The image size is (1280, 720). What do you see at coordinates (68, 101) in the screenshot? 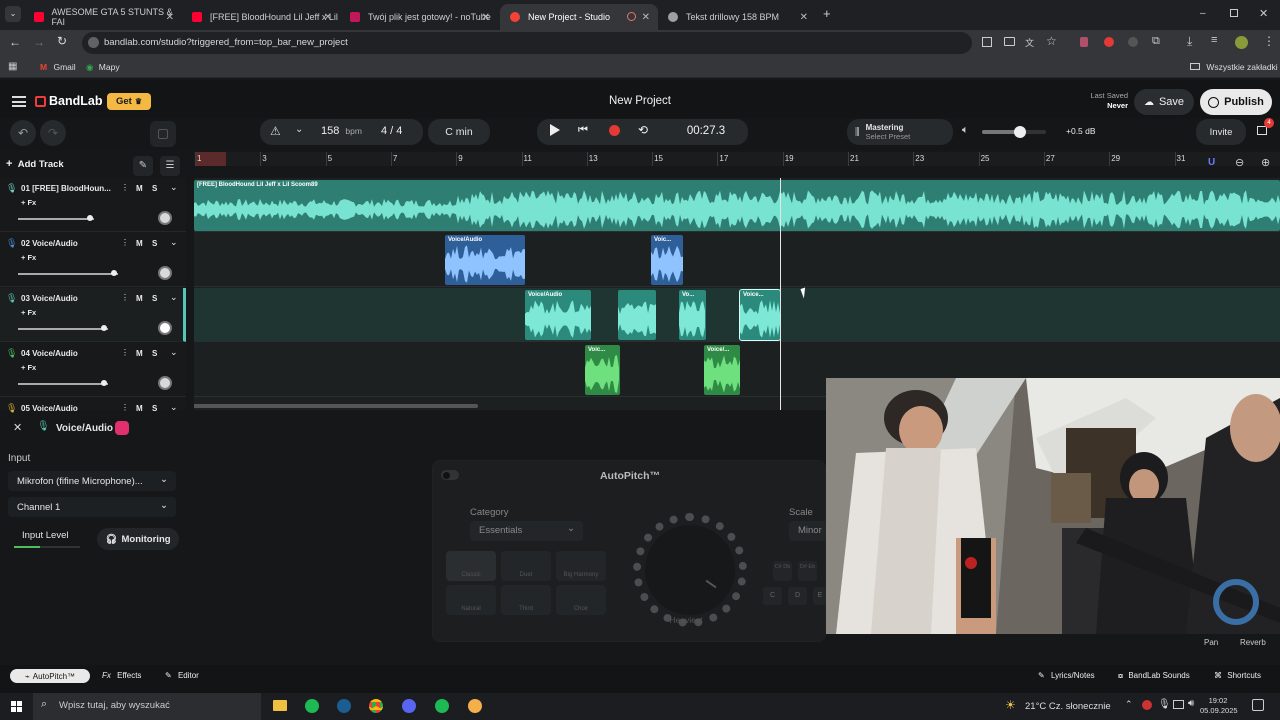
I see `bandlab-logo: BandLab` at bounding box center [68, 101].